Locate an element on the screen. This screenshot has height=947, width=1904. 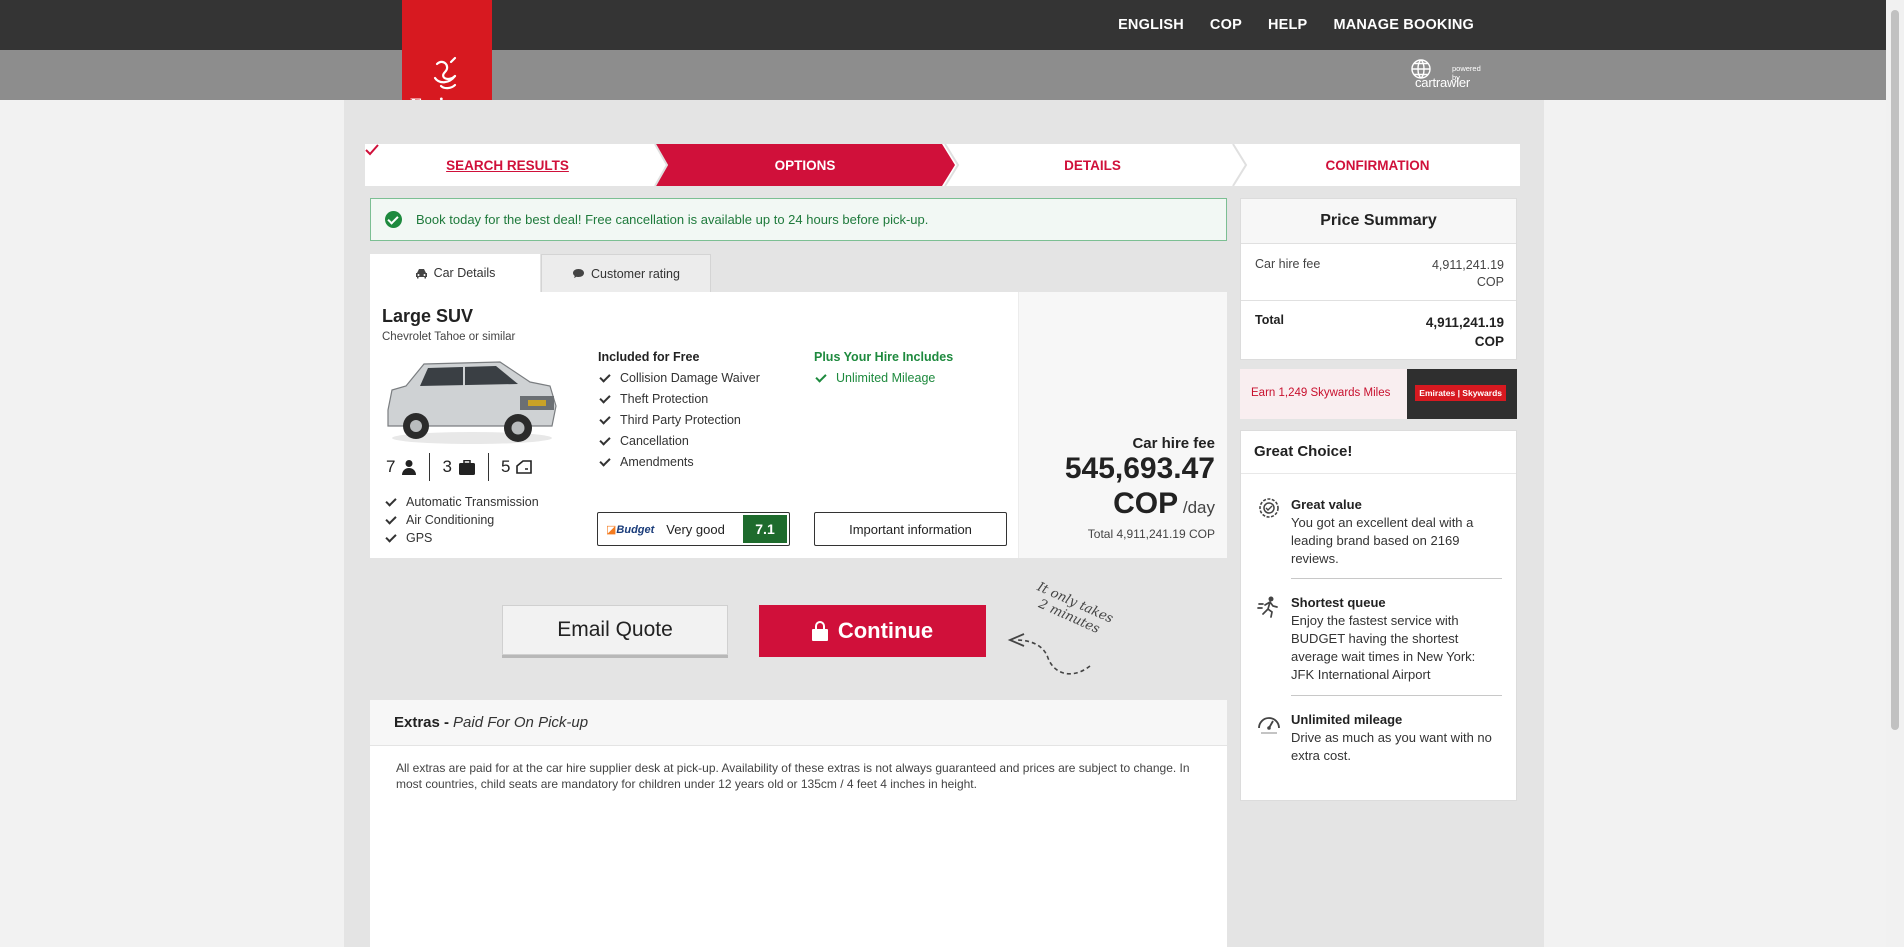
included-item: Theft Protection is located at coordinates (653, 398).